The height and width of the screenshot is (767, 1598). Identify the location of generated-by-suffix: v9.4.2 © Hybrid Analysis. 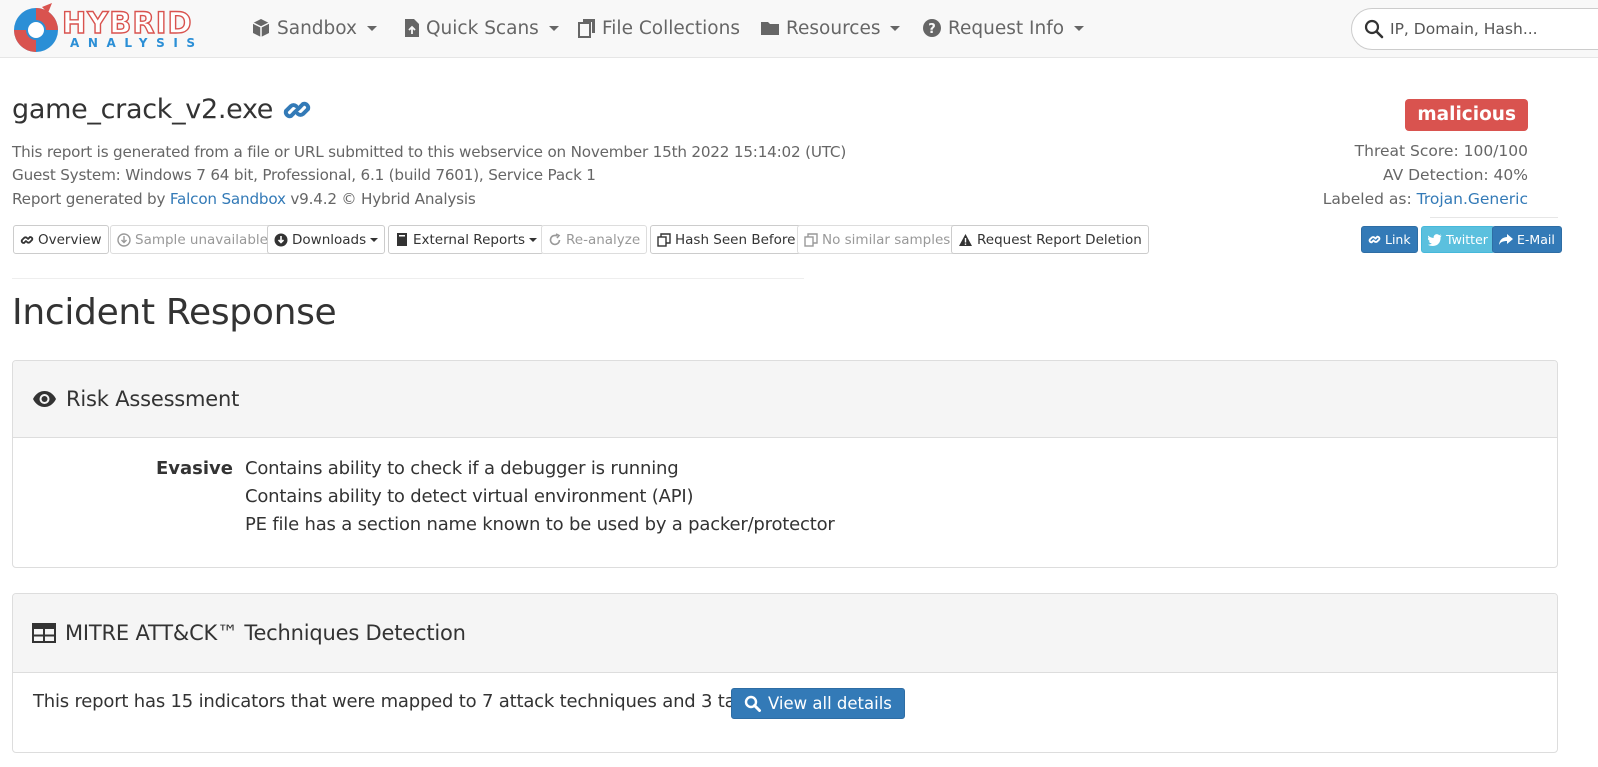
(380, 199).